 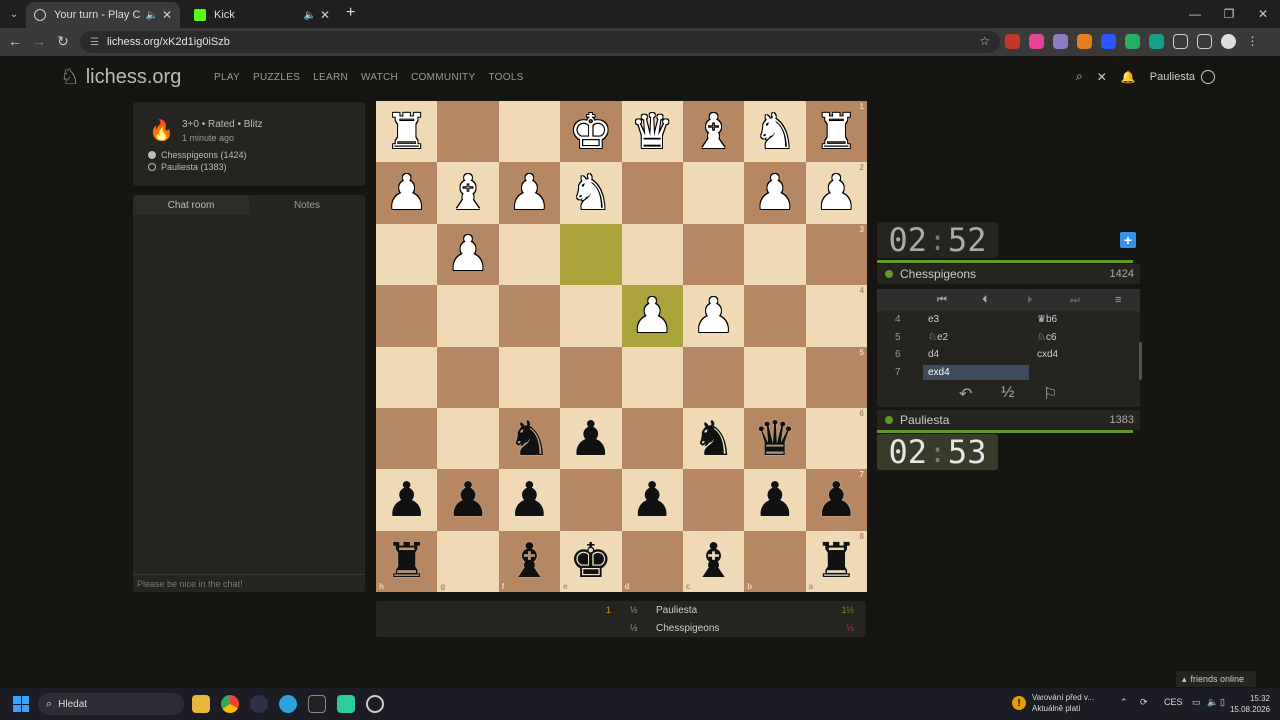 I want to click on board-square: ♟ 7, so click(x=836, y=500).